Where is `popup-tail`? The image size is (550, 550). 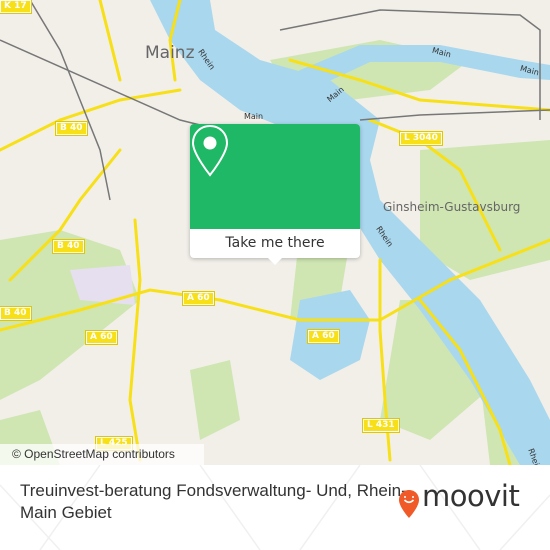
popup-tail is located at coordinates (275, 261).